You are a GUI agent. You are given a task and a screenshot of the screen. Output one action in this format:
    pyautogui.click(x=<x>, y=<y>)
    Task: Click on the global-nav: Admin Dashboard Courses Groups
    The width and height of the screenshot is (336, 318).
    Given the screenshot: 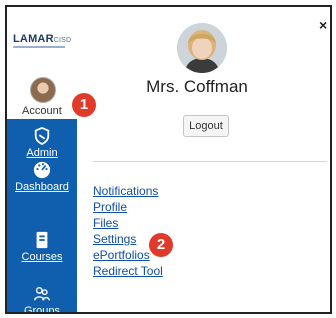 What is the action you would take?
    pyautogui.click(x=42, y=216)
    